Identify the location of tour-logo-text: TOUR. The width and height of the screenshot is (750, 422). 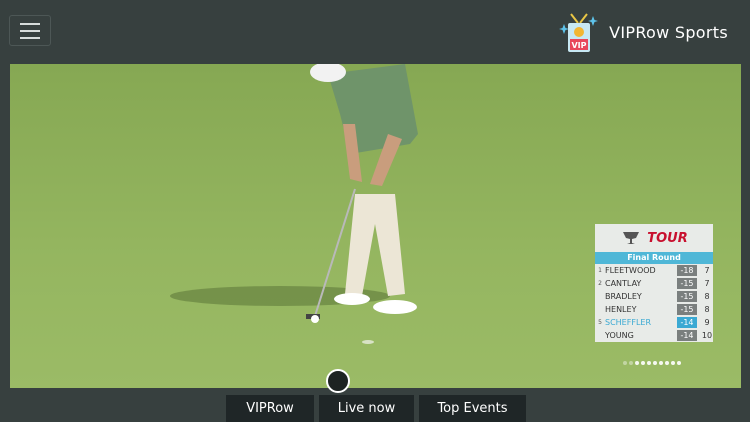
(667, 238).